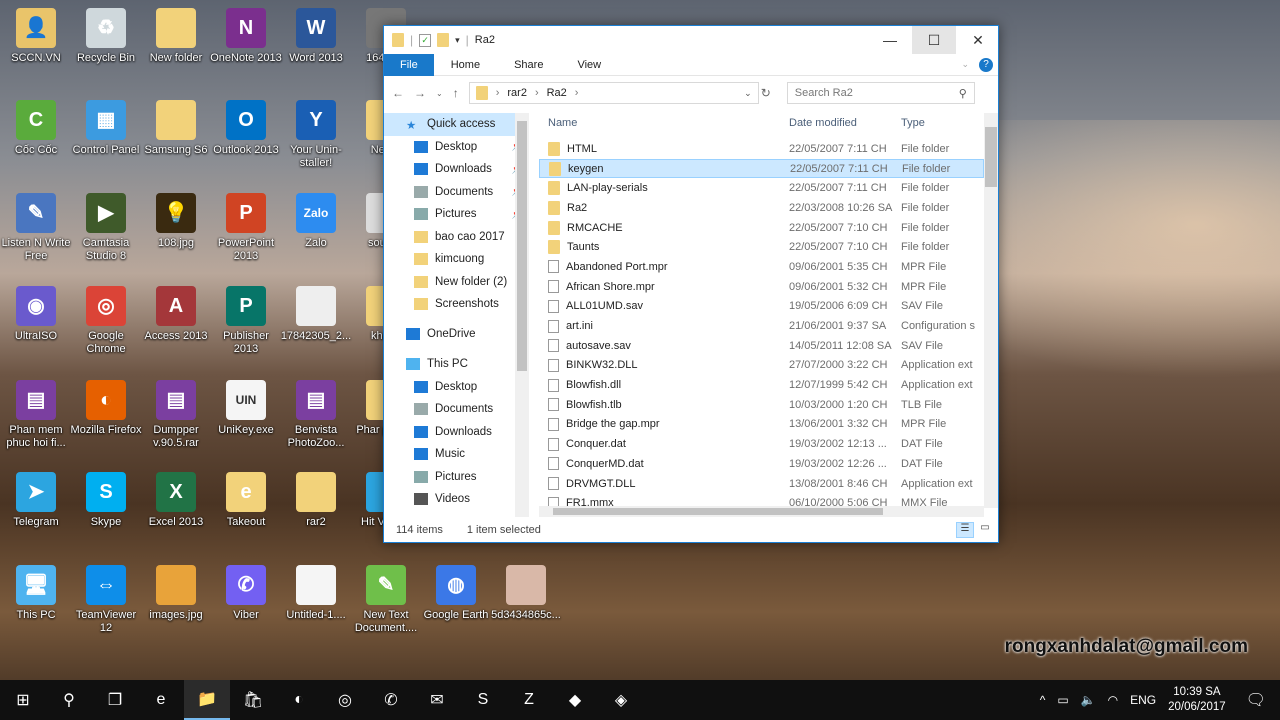 This screenshot has height=720, width=1280. Describe the element at coordinates (761, 326) in the screenshot. I see `file-row: art.ini 21/06/2001 9:37 SA Configuration s` at that location.